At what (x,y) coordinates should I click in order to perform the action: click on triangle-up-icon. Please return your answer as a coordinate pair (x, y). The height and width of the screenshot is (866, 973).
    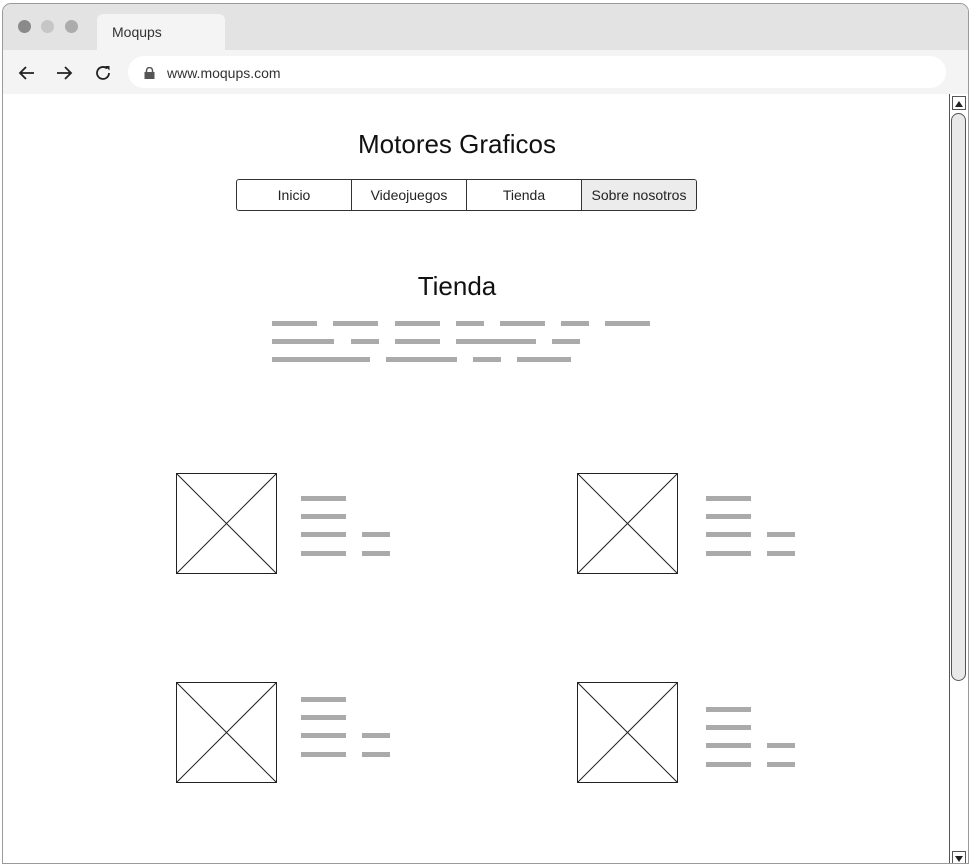
    Looking at the image, I should click on (959, 104).